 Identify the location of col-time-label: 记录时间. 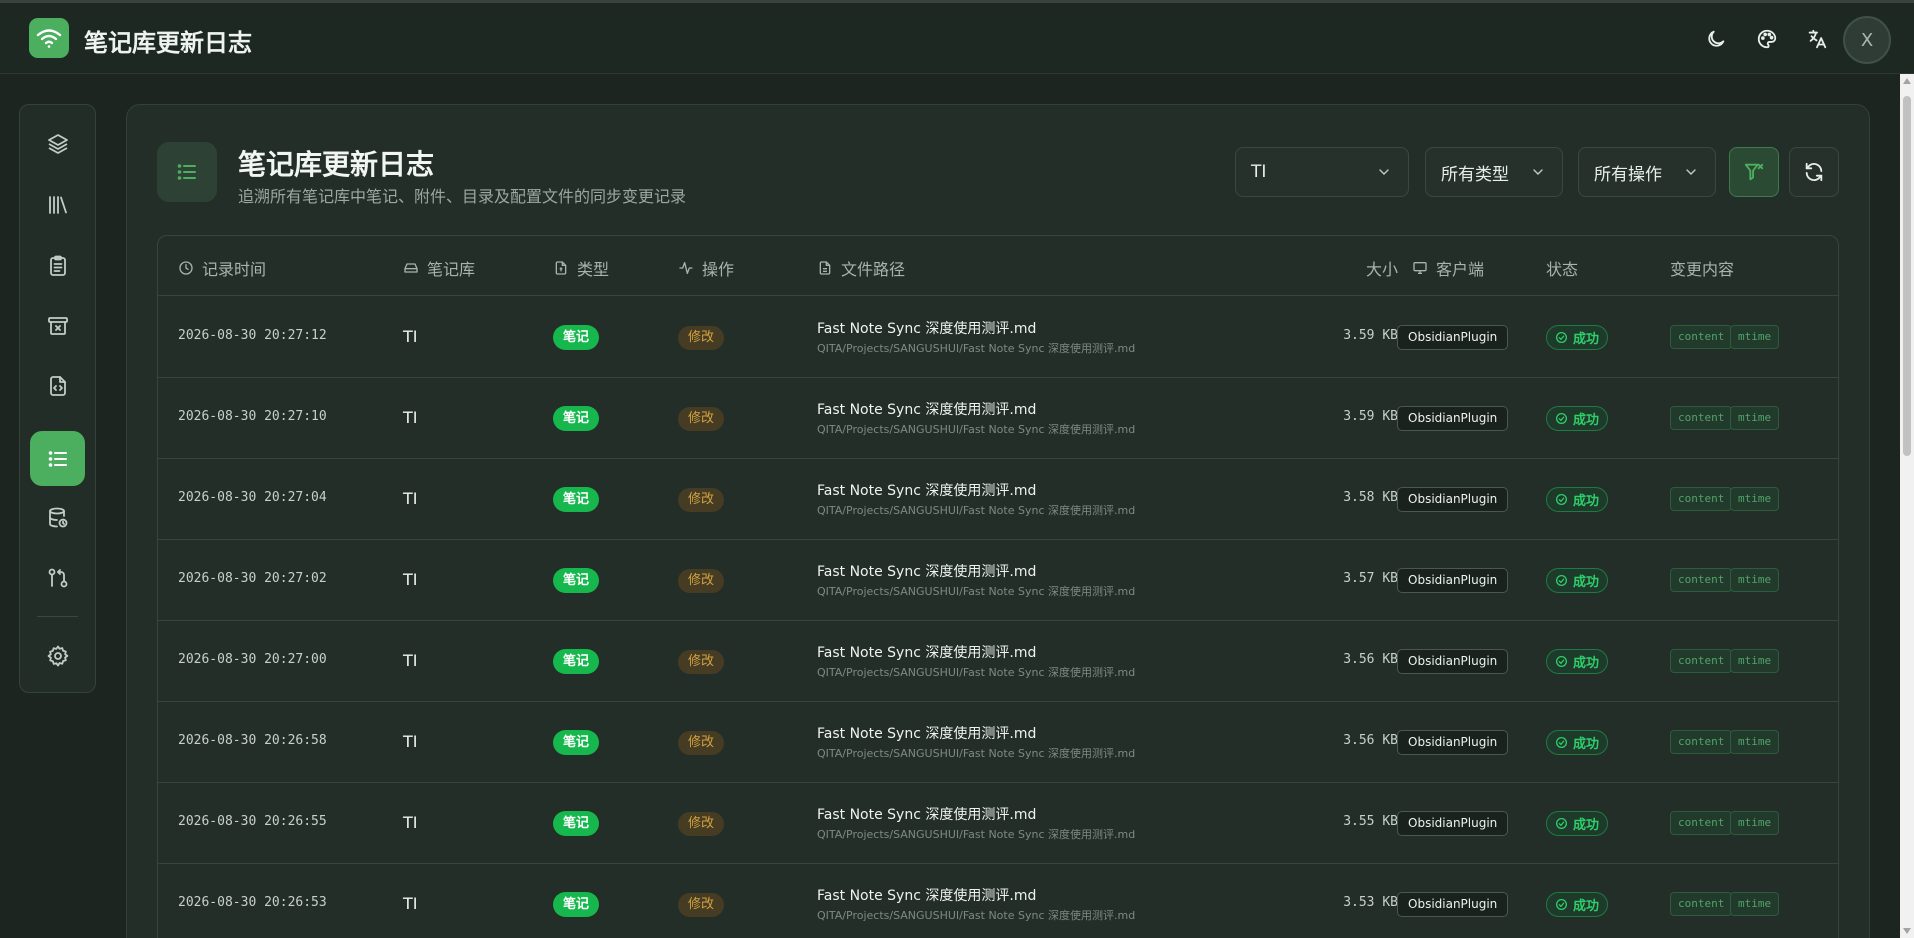
(234, 269).